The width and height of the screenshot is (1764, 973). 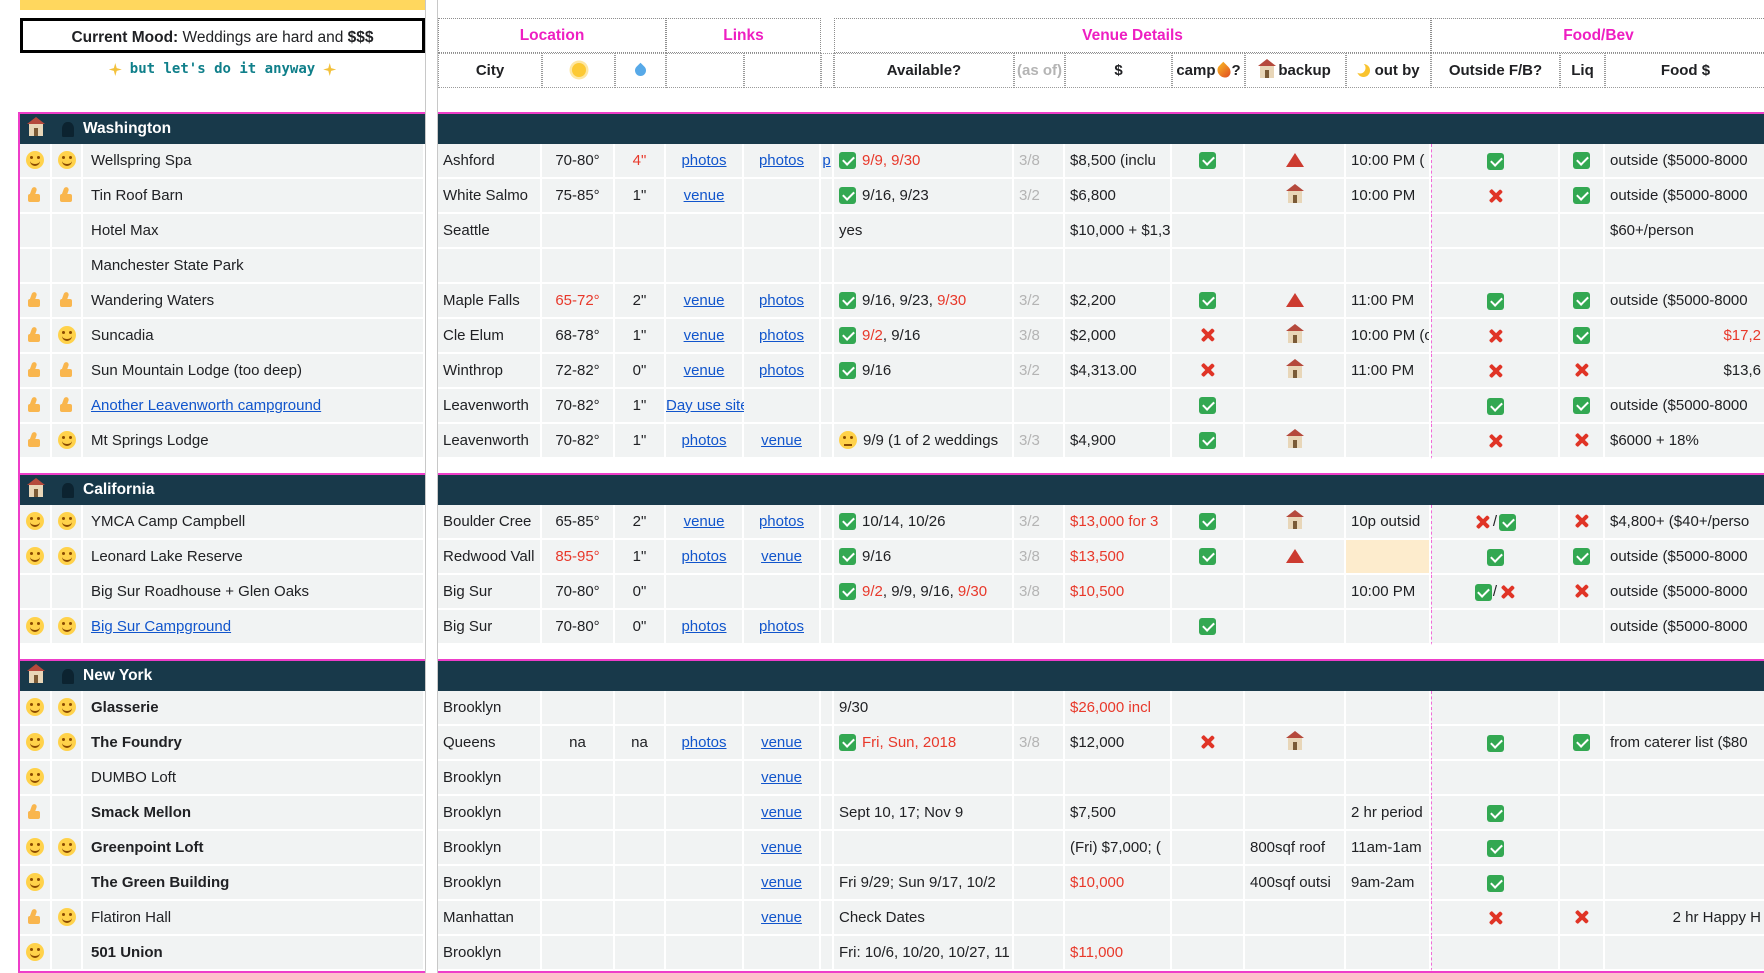 What do you see at coordinates (1684, 231) in the screenshot?
I see `food-cost-cell: $60+/person` at bounding box center [1684, 231].